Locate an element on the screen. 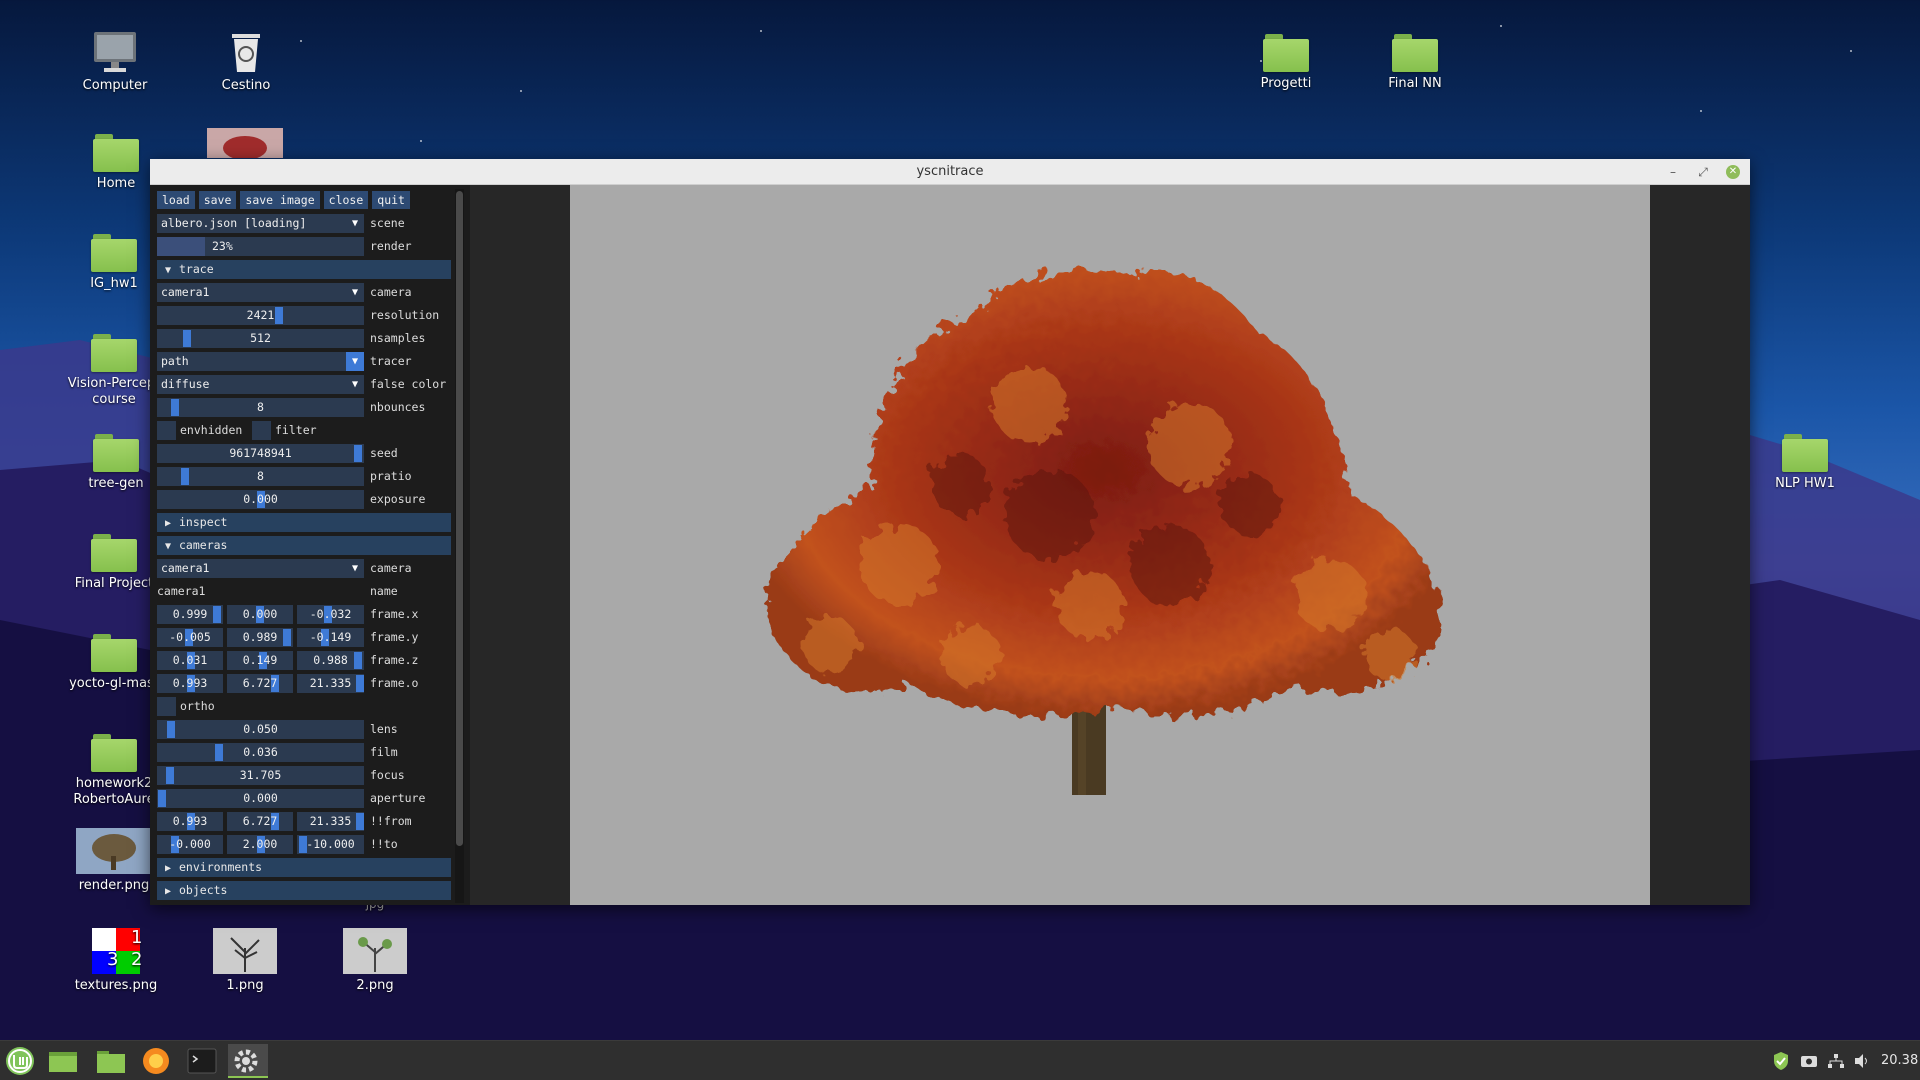 The image size is (1920, 1080). from-2: 21.335 is located at coordinates (330, 821).